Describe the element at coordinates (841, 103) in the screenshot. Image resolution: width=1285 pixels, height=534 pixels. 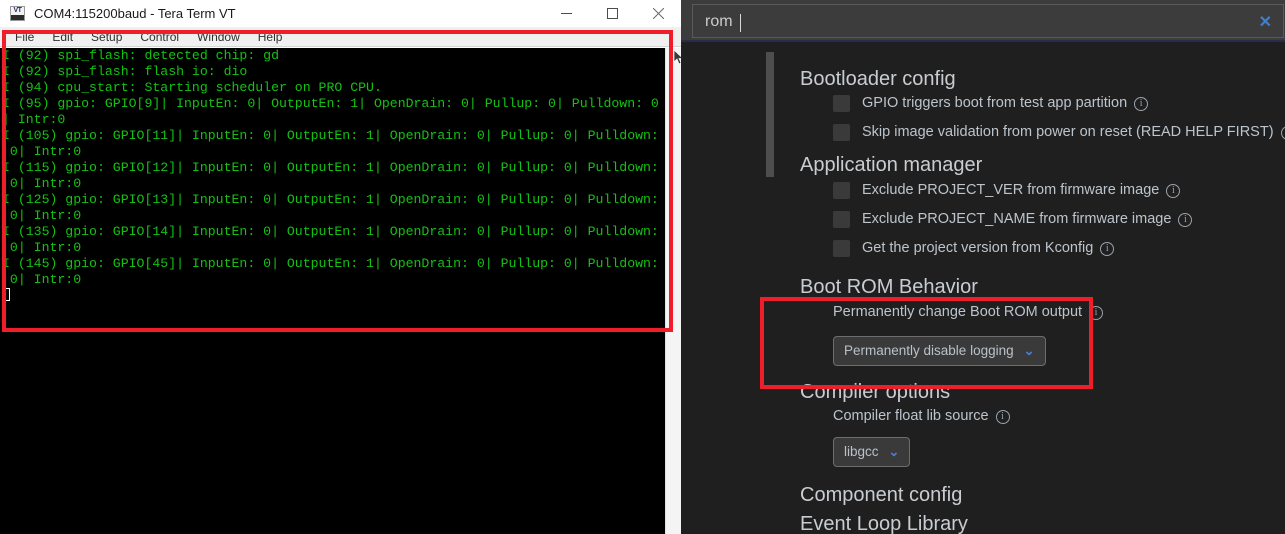
I see `checkbox-gpio-triggers-boot-from-test-app-partiti` at that location.